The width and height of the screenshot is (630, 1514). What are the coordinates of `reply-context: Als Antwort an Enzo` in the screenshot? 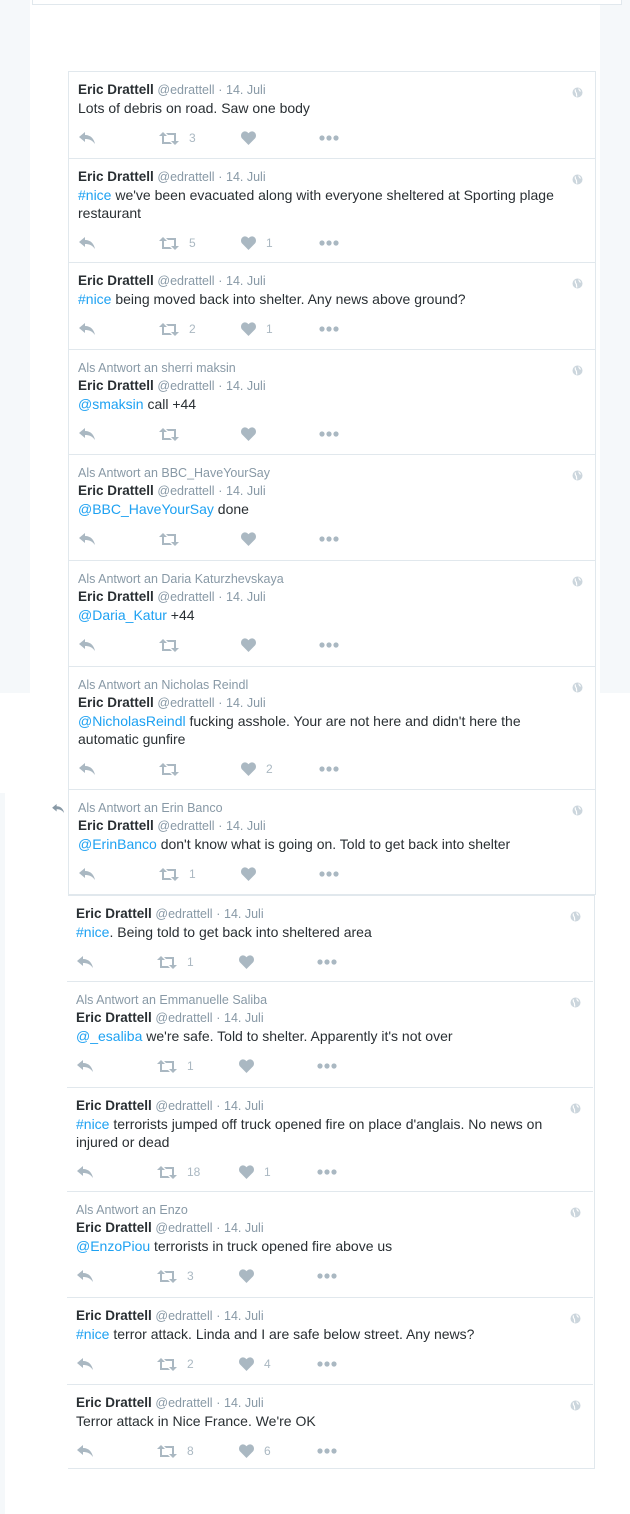 It's located at (321, 1210).